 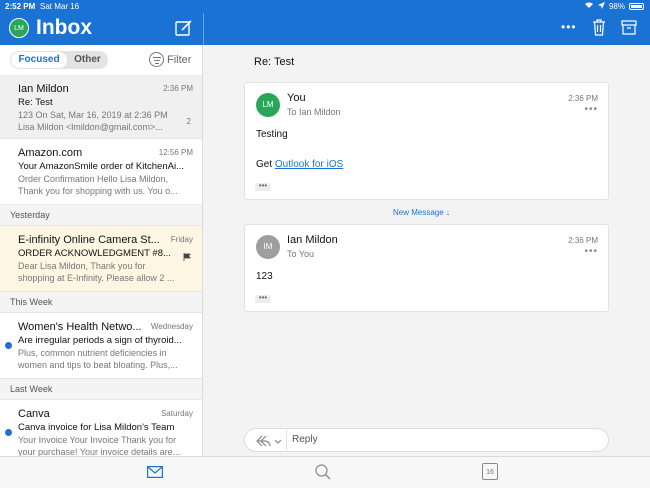 What do you see at coordinates (601, 6) in the screenshot?
I see `location-icon` at bounding box center [601, 6].